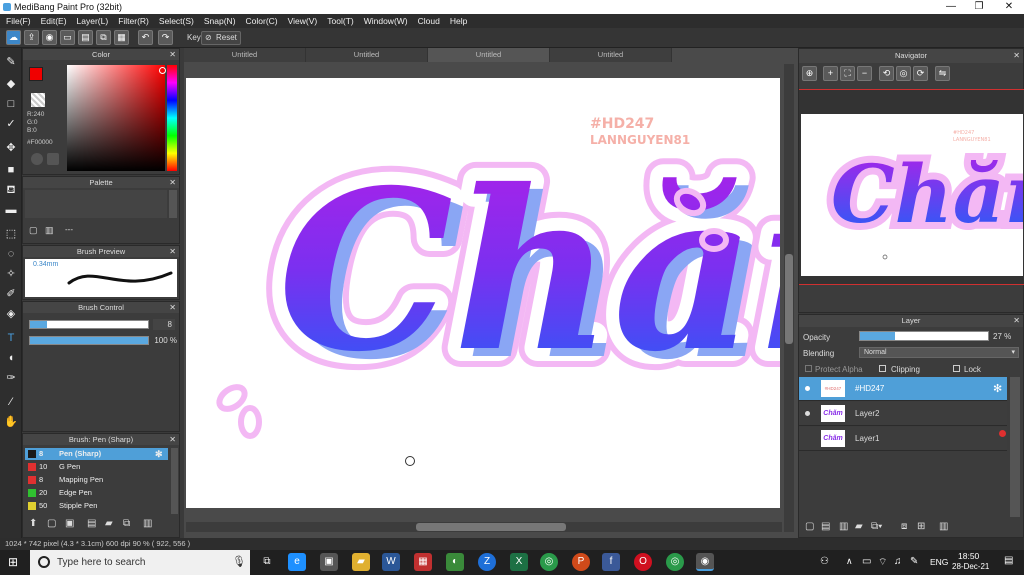  Describe the element at coordinates (220, 21) in the screenshot. I see `menu-snap: Snap(N)` at that location.